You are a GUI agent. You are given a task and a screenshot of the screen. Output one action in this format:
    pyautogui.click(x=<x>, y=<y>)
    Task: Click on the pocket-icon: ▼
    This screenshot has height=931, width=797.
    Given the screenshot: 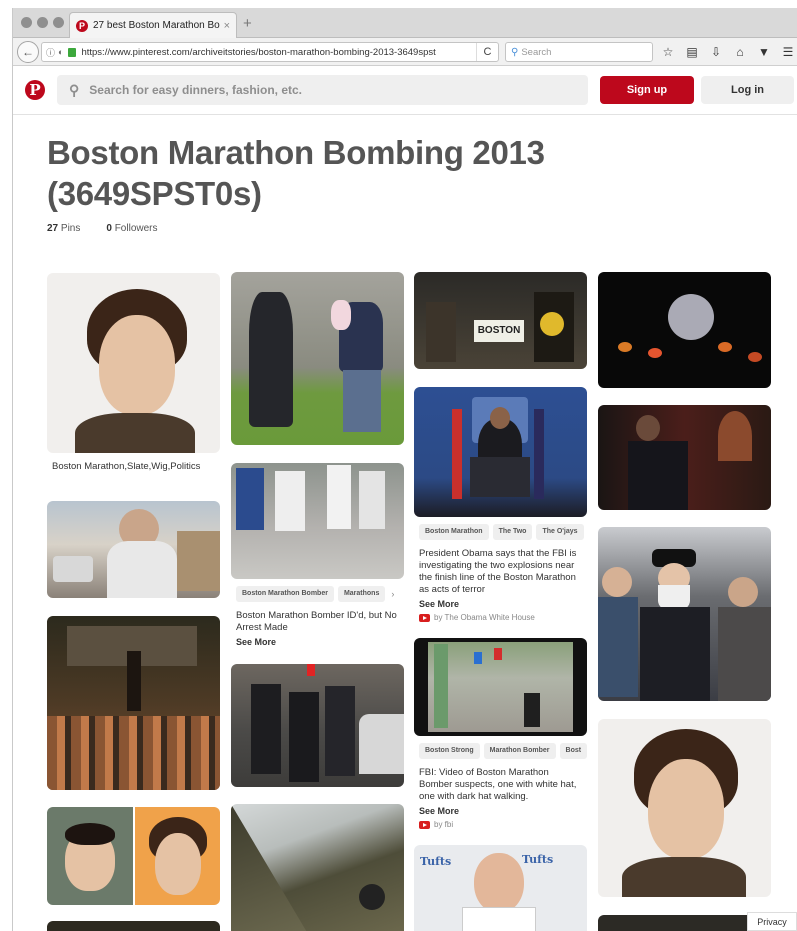 What is the action you would take?
    pyautogui.click(x=764, y=52)
    